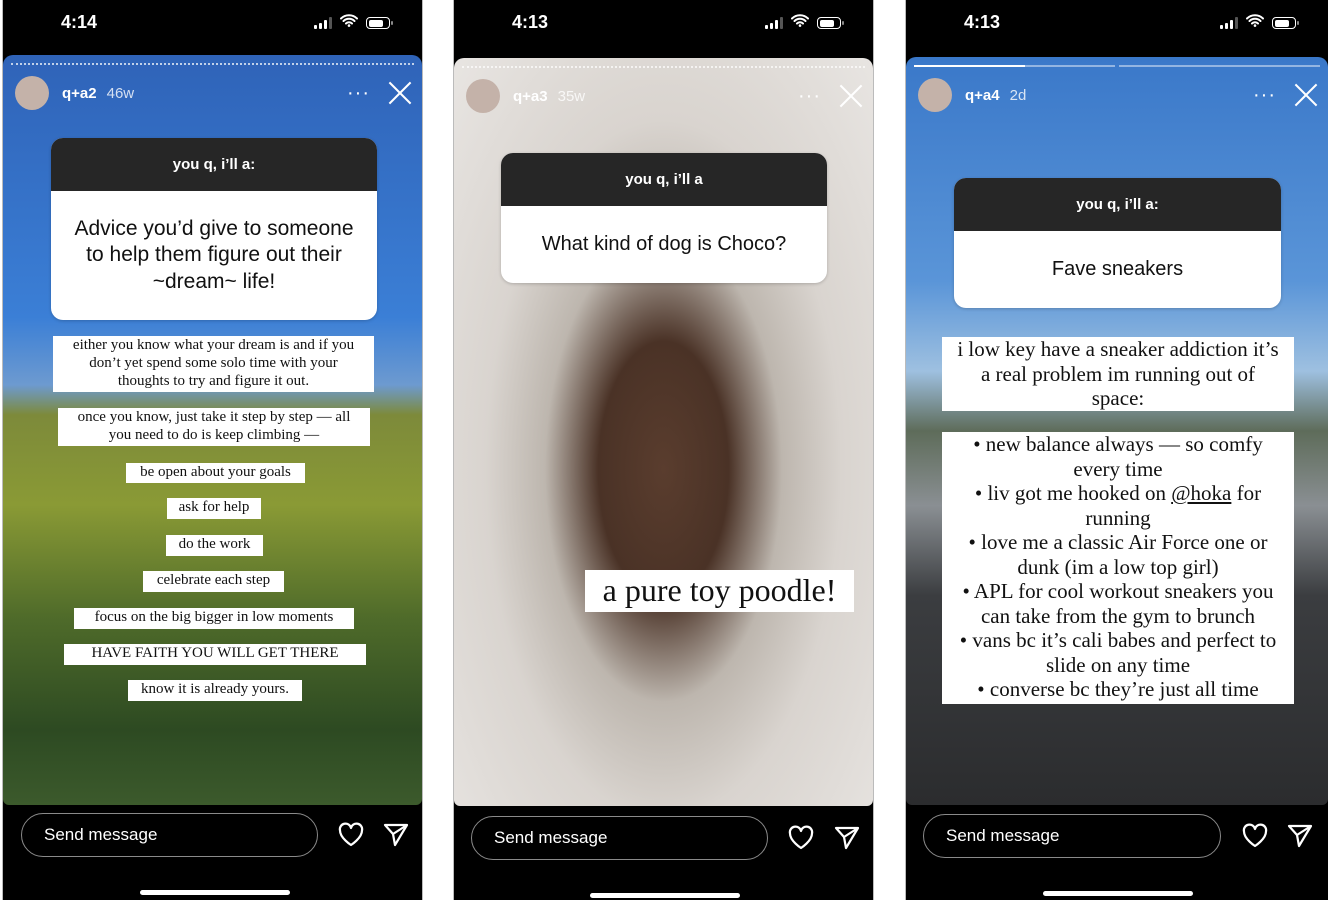  Describe the element at coordinates (530, 96) in the screenshot. I see `username: q+a3` at that location.